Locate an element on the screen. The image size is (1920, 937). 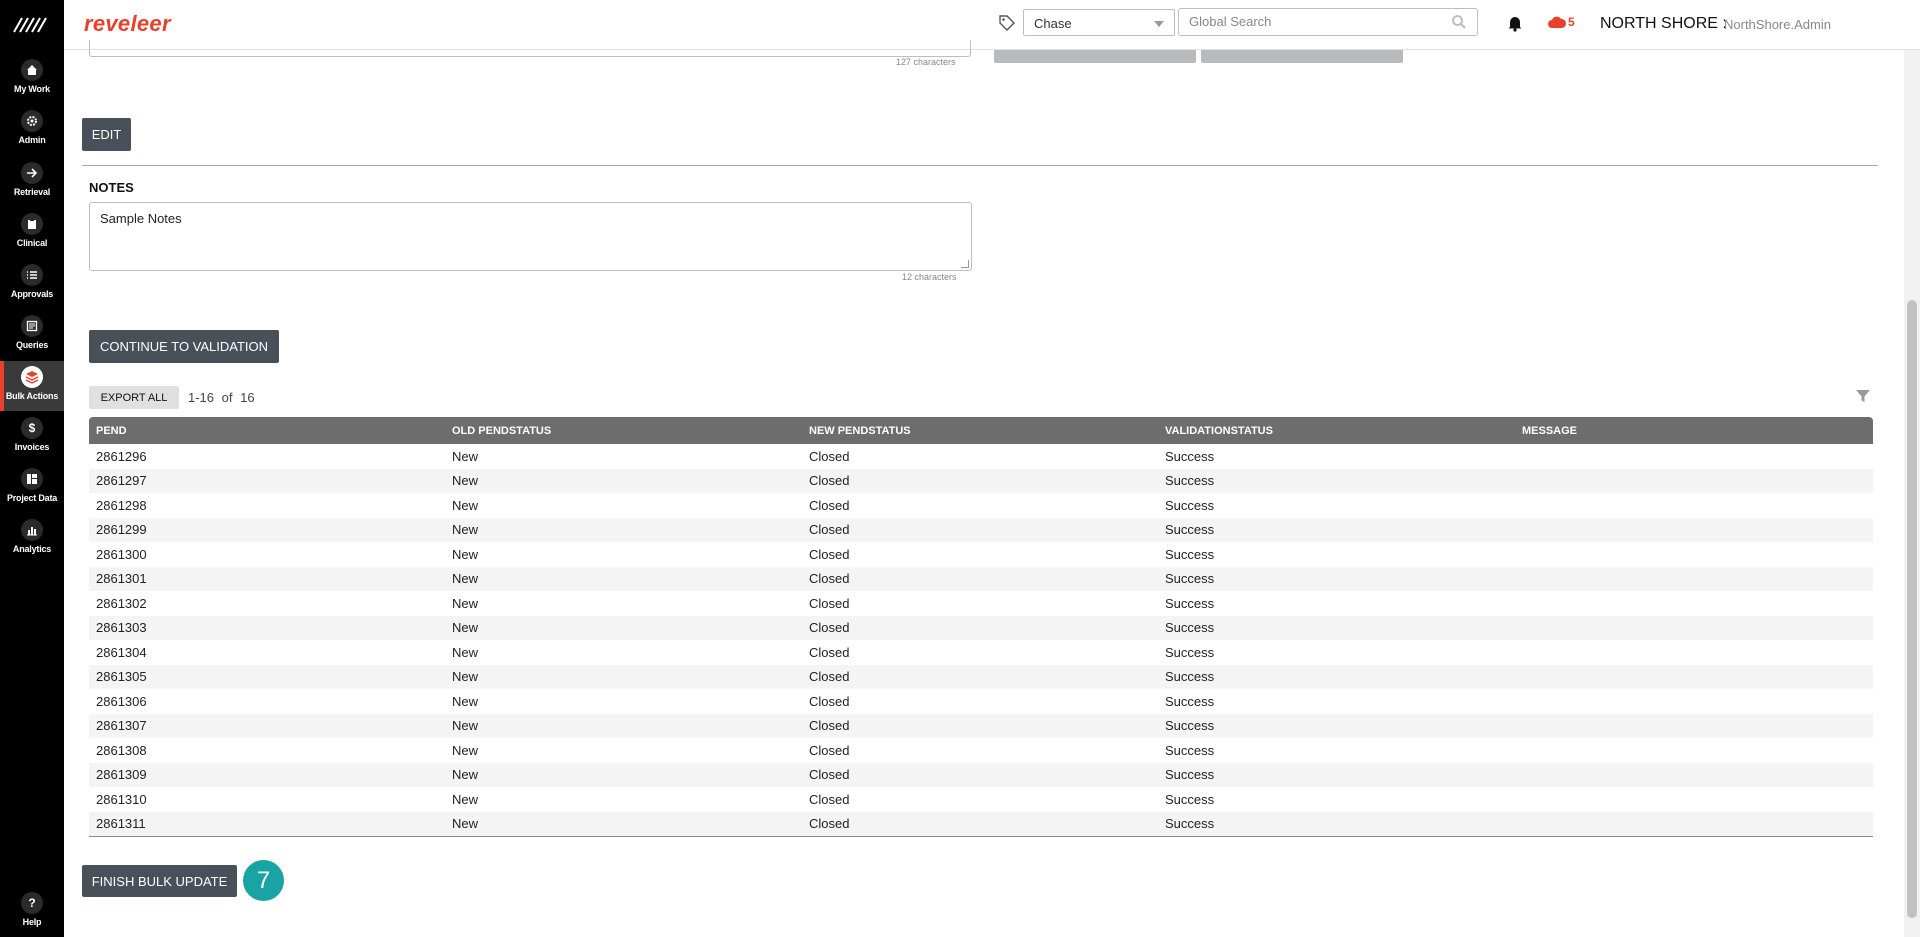
sidebar-item-my-work: My Work is located at coordinates (32, 79).